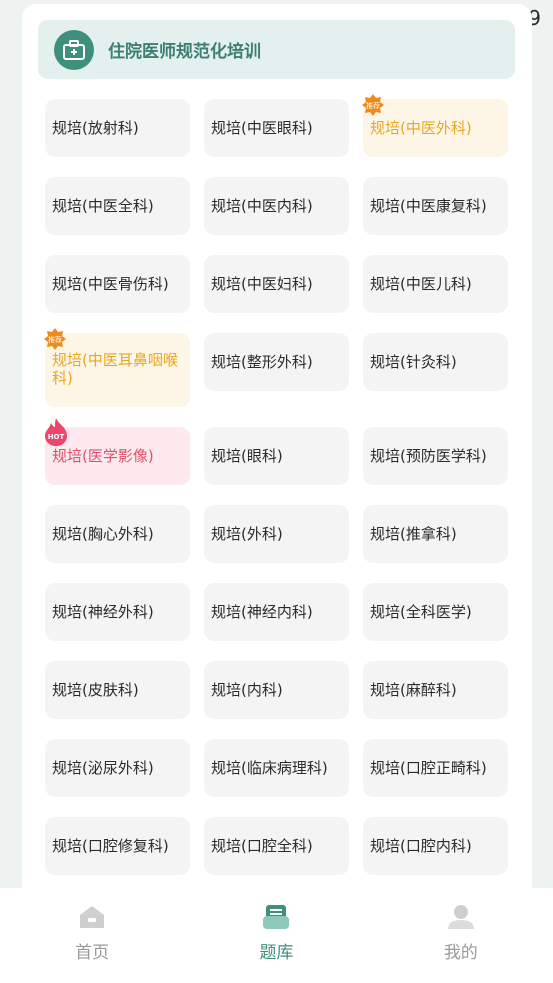 This screenshot has height=983, width=553. I want to click on subject-item: 规培(中医儿科), so click(435, 284).